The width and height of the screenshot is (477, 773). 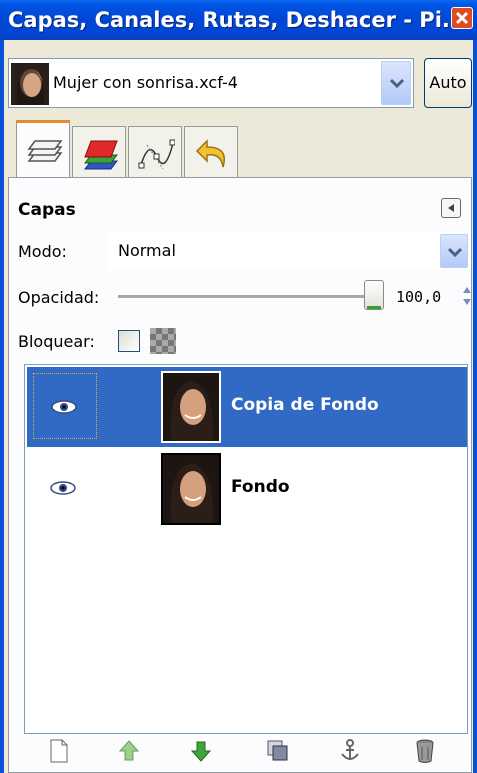 I want to click on layer-row: Copia de Fondo, so click(x=247, y=407).